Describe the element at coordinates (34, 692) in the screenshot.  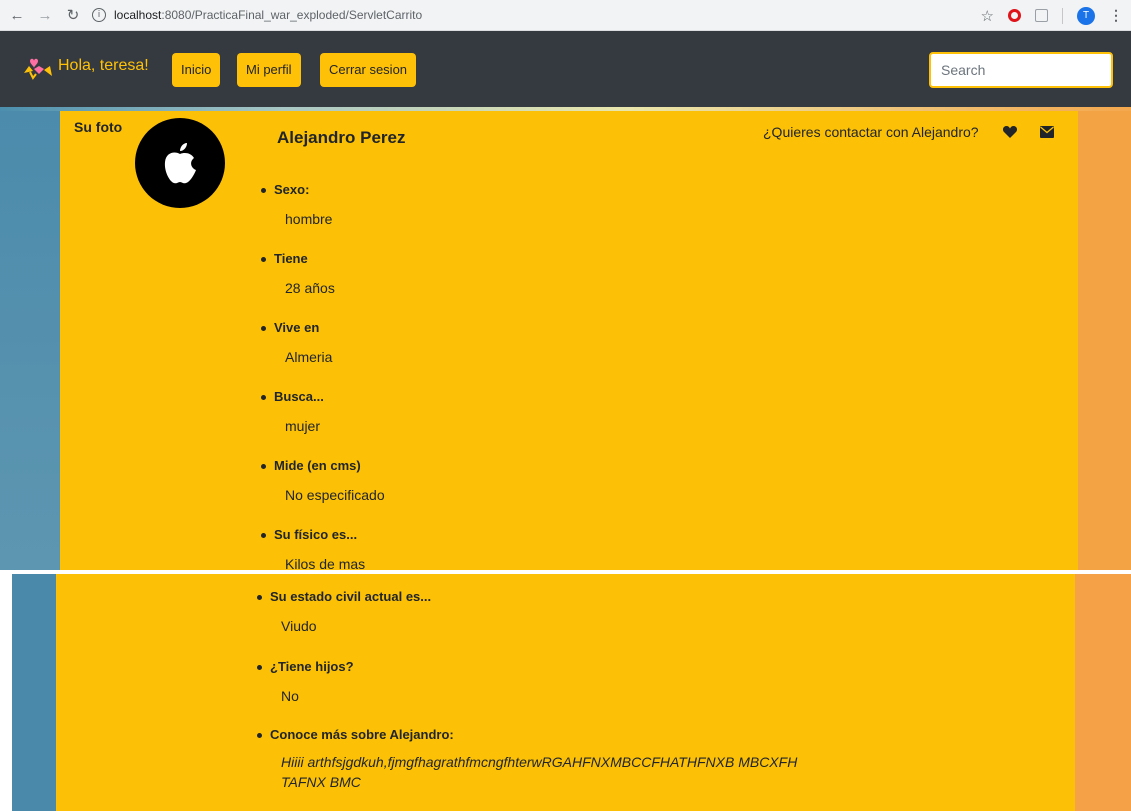
I see `side-gradient-left-lower` at that location.